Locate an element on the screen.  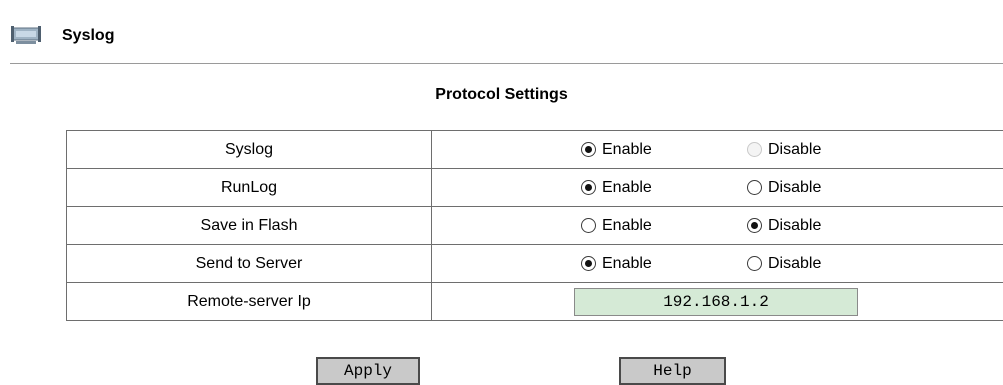
send-to-server-label: Send to Server is located at coordinates (249, 263).